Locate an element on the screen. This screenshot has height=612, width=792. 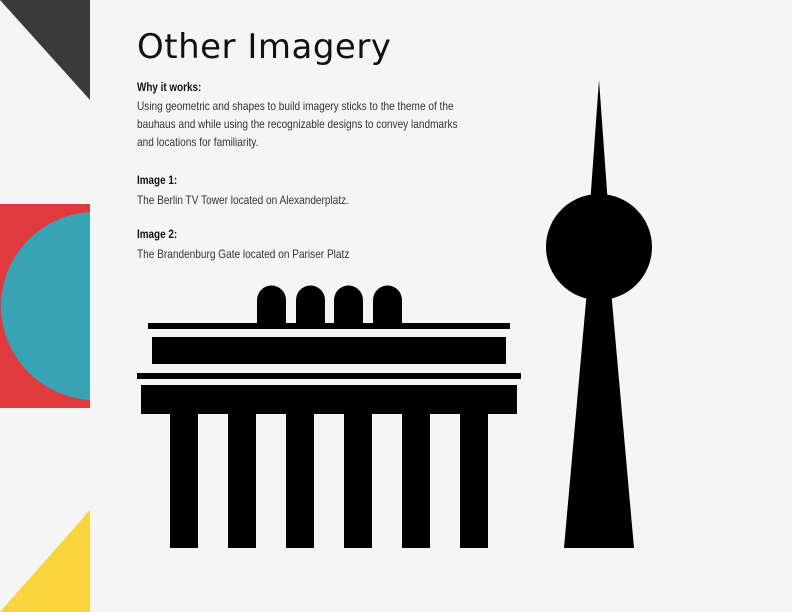
gate-top-ledge is located at coordinates (329, 326).